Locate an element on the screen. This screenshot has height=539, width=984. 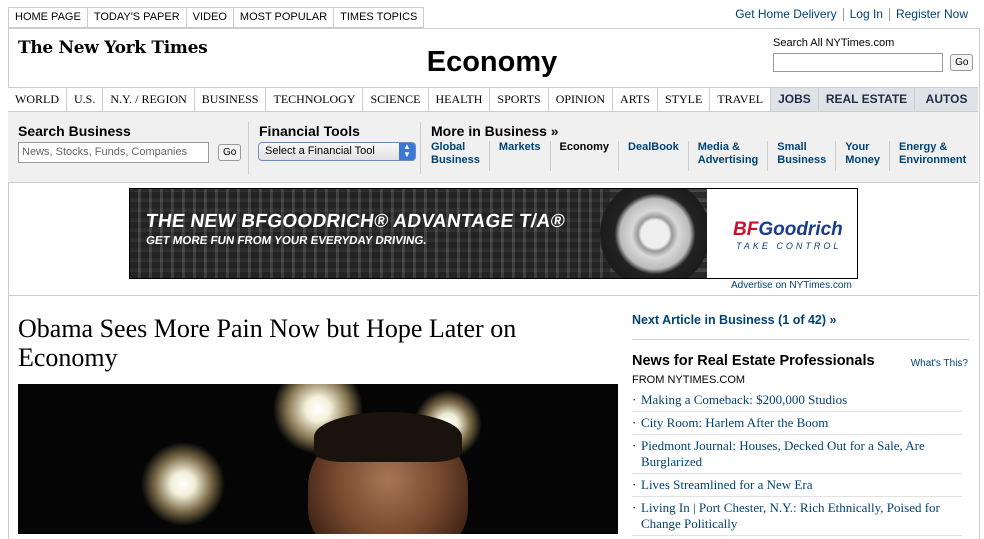
nav-world: WORLD is located at coordinates (37, 99).